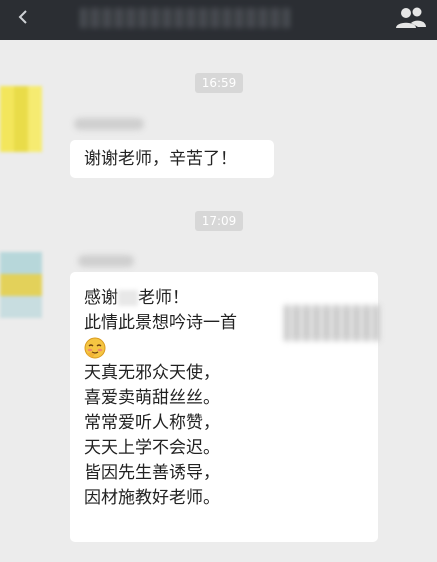 Image resolution: width=437 pixels, height=562 pixels. I want to click on message-line: 喜爱卖萌甜丝丝。, so click(152, 398).